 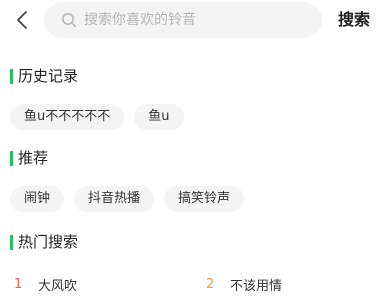 What do you see at coordinates (67, 117) in the screenshot?
I see `history-chip: 鱼u不不不不不` at bounding box center [67, 117].